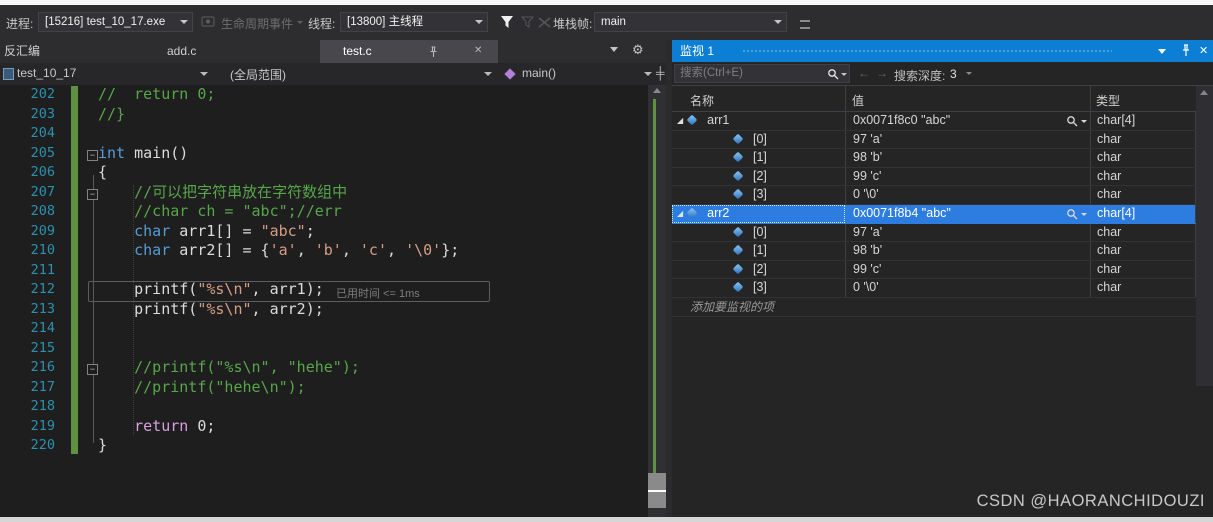 This screenshot has height=522, width=1213. What do you see at coordinates (115, 22) in the screenshot?
I see `process-dropdown: [15216] test_10_17.exe` at bounding box center [115, 22].